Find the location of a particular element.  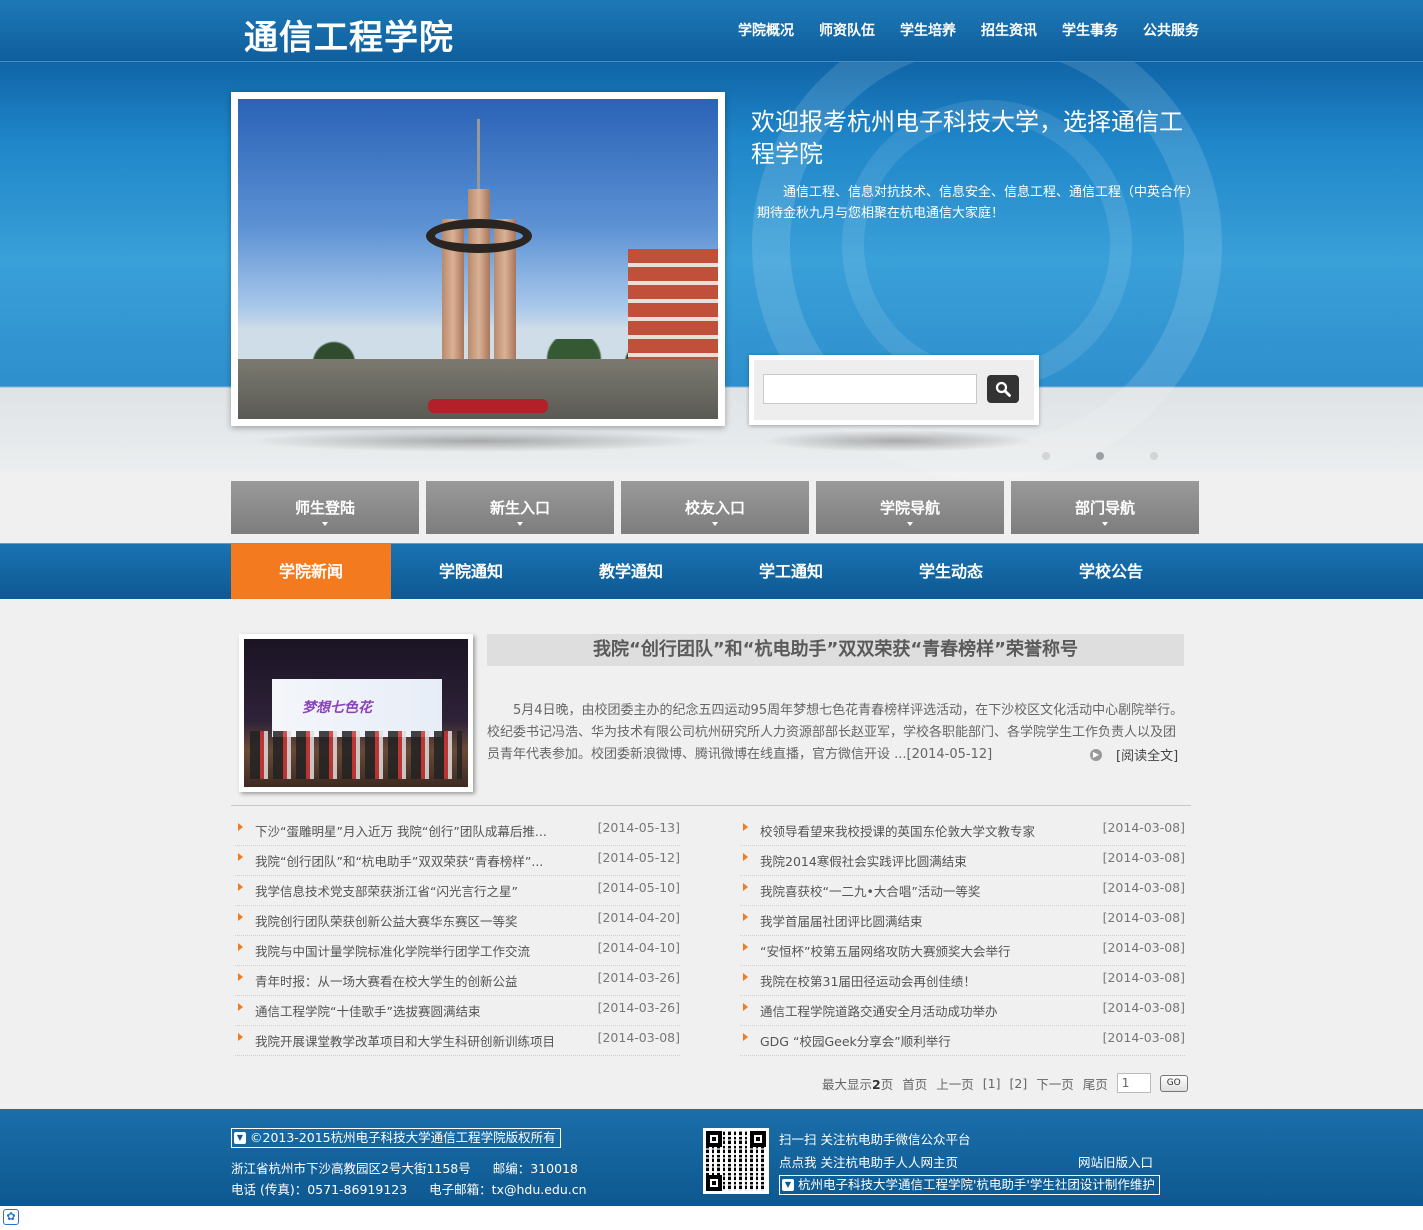

list-item: 我院创行团队荣获创新公益大赛华东赛区一等奖 [2014-04-20] is located at coordinates (457, 921).